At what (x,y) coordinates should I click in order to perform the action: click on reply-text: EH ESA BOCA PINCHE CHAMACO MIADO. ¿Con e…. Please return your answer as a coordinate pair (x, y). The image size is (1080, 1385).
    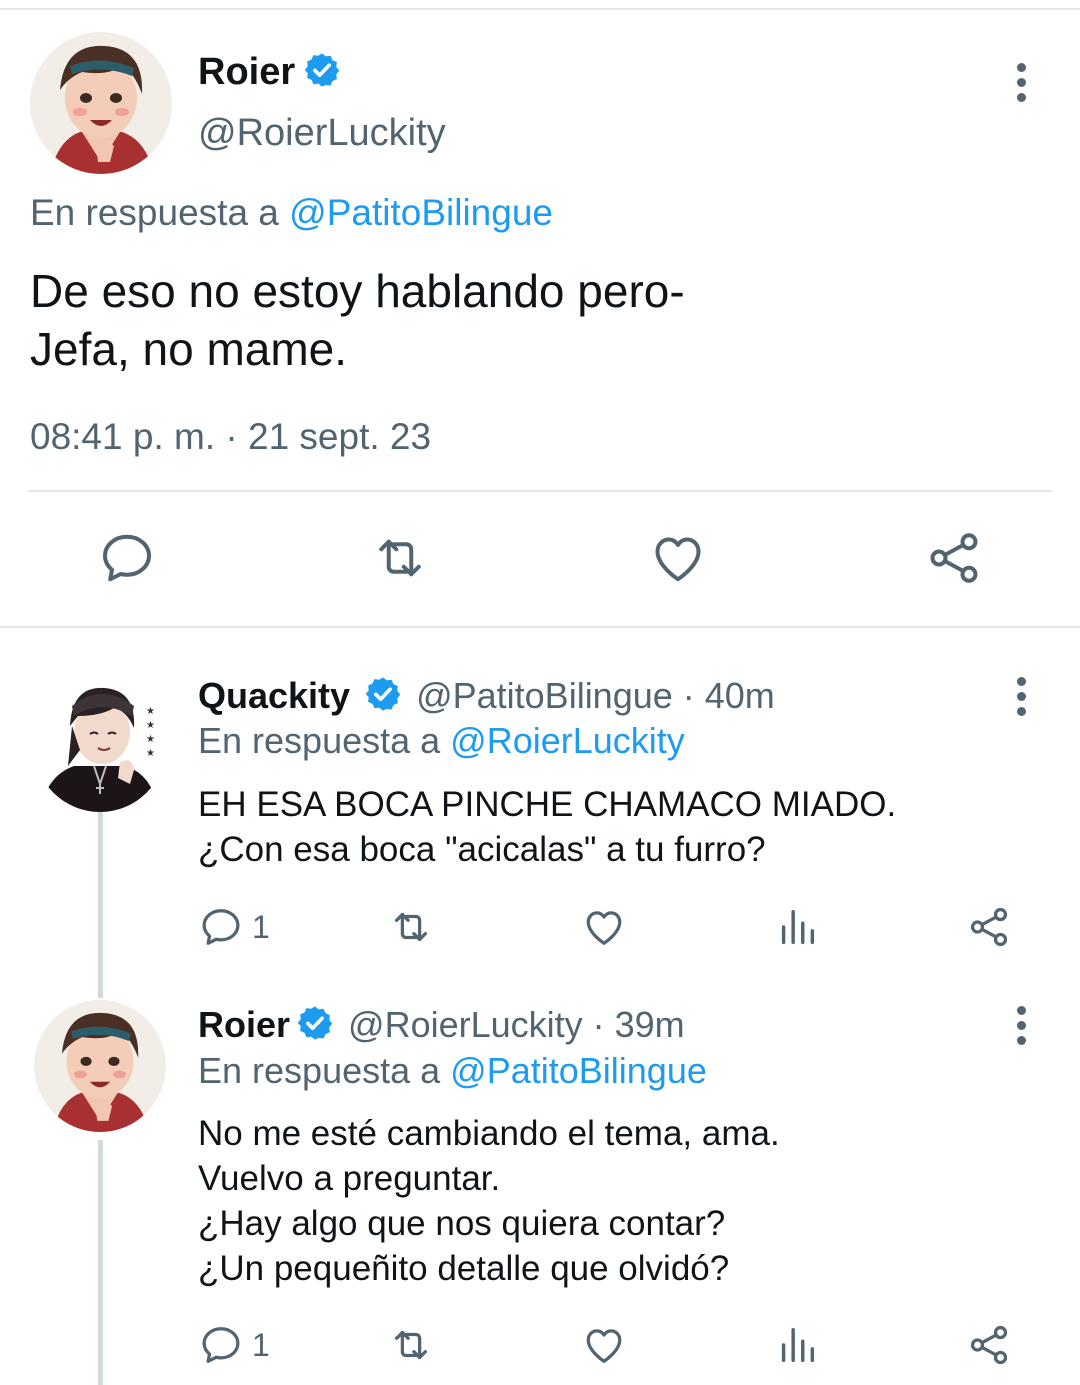
    Looking at the image, I should click on (547, 827).